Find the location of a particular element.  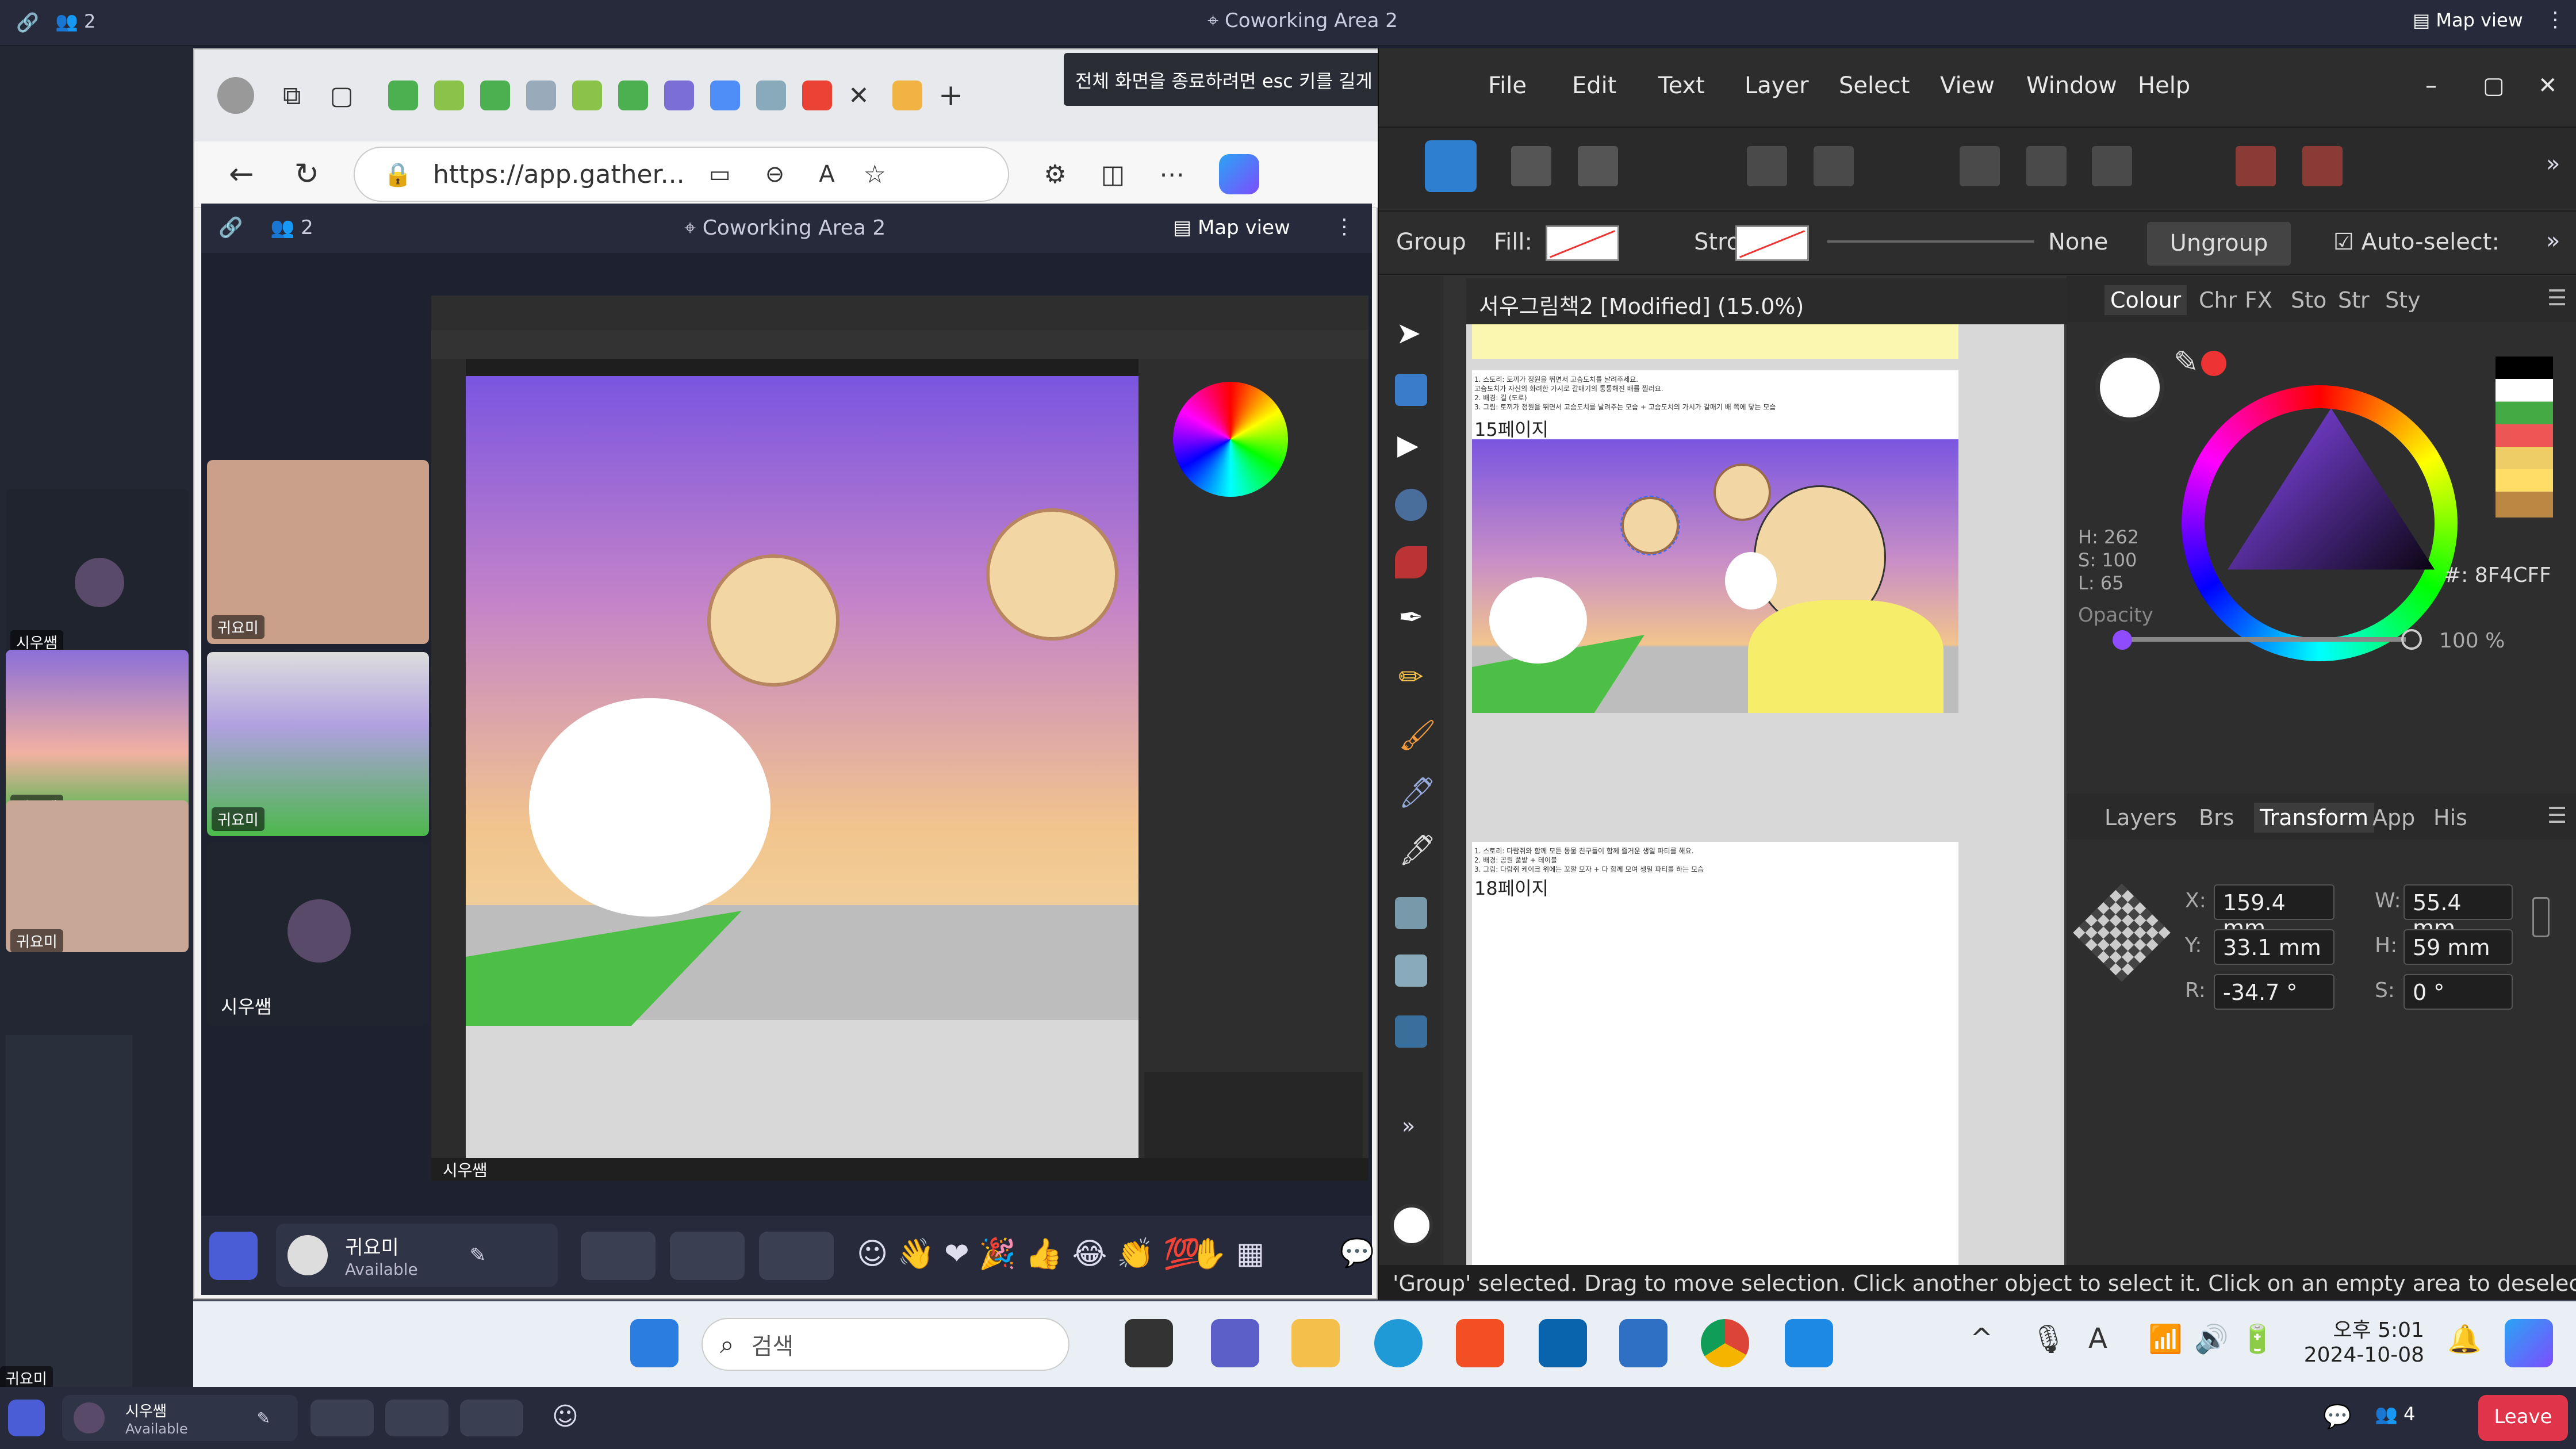

snapping-icon is located at coordinates (1767, 166).